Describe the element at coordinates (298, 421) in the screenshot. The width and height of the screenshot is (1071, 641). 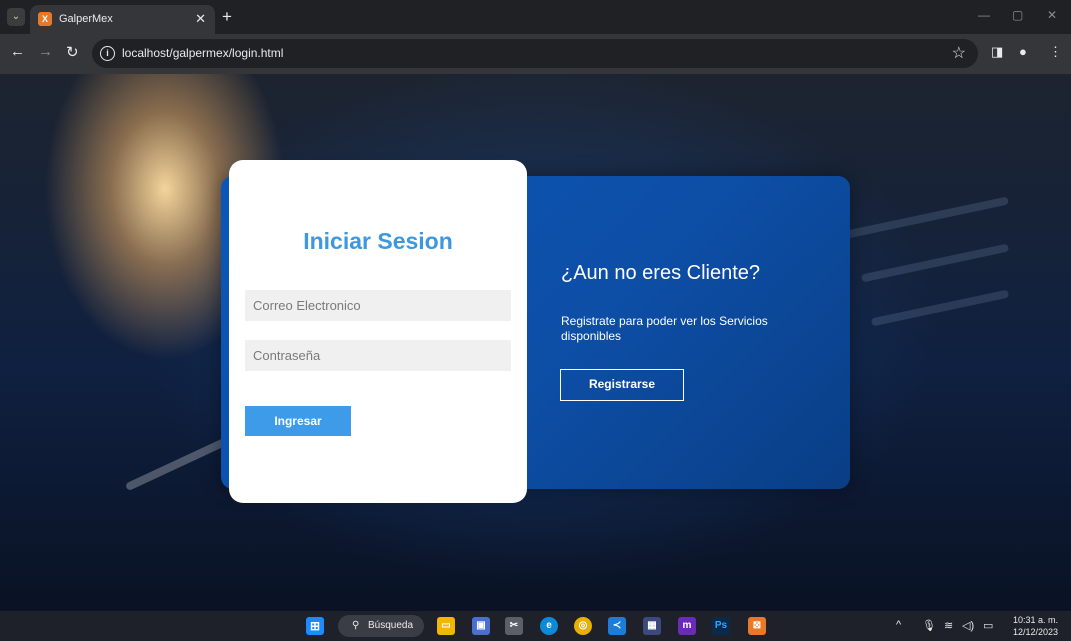
I see `login-button: Ingresar` at that location.